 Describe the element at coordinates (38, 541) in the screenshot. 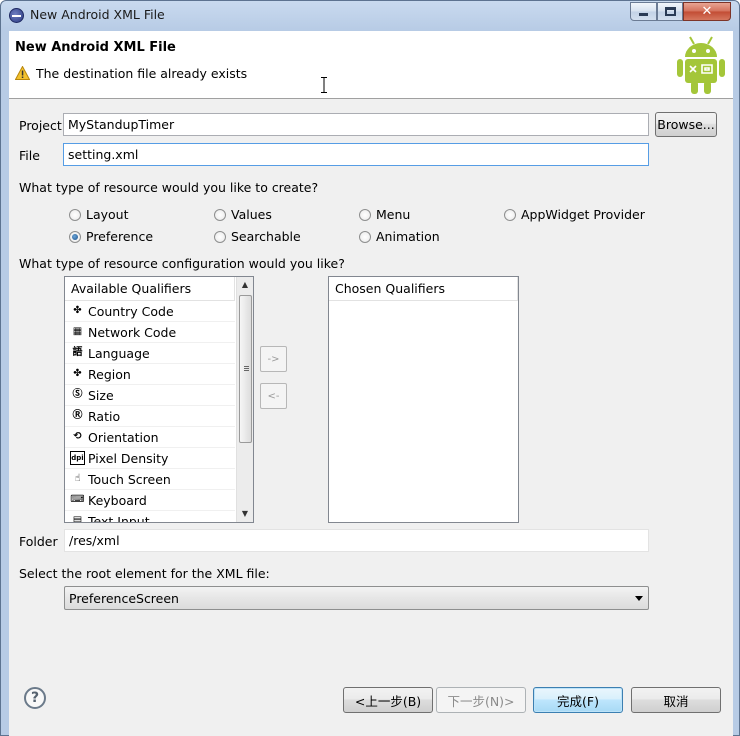

I see `folder-label: Folder` at that location.